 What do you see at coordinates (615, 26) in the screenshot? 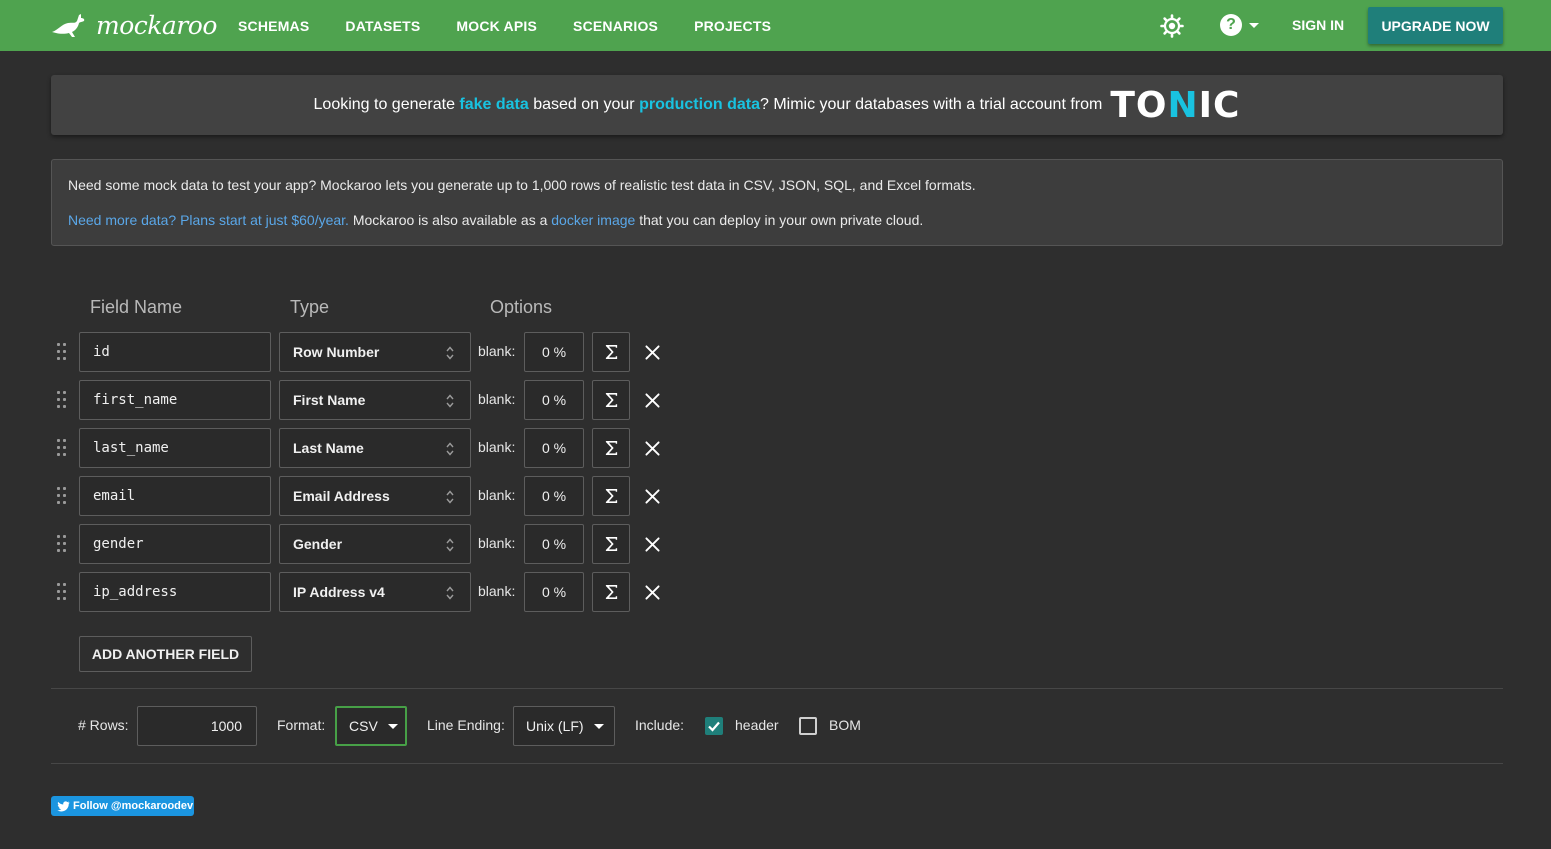
I see `nav-scenarios: SCENARIOS` at bounding box center [615, 26].